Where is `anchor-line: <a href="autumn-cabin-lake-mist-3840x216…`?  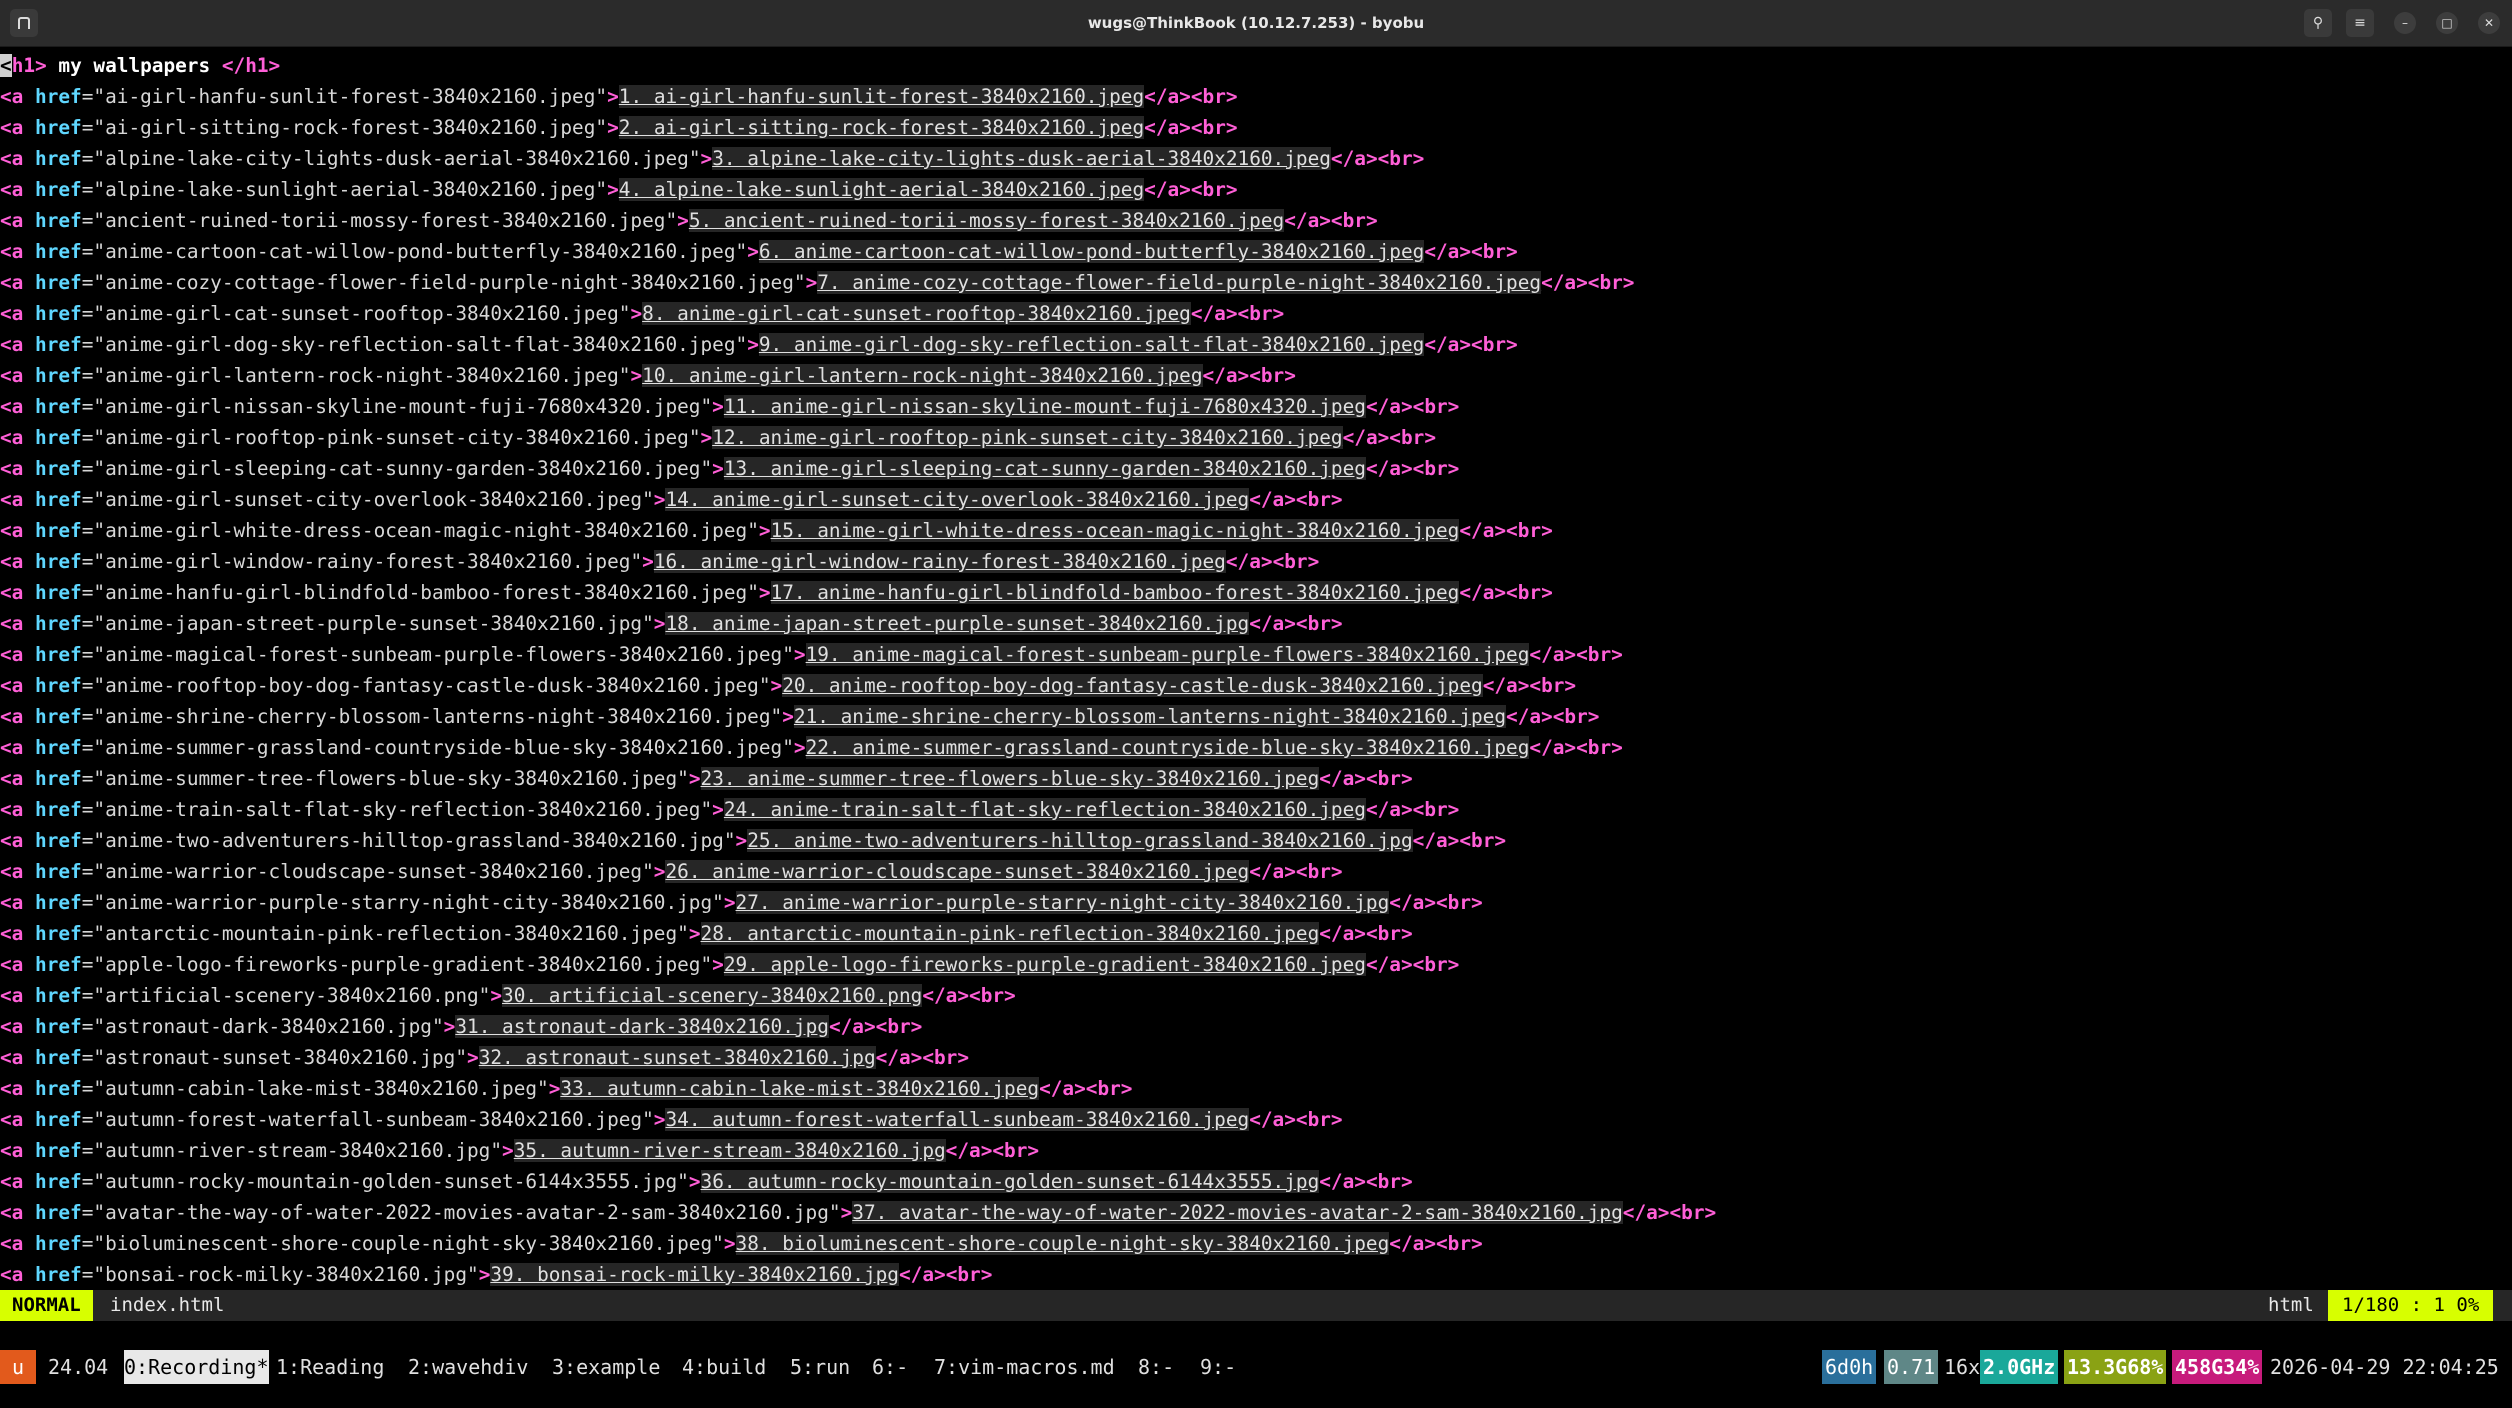 anchor-line: <a href="autumn-cabin-lake-mist-3840x216… is located at coordinates (566, 1088).